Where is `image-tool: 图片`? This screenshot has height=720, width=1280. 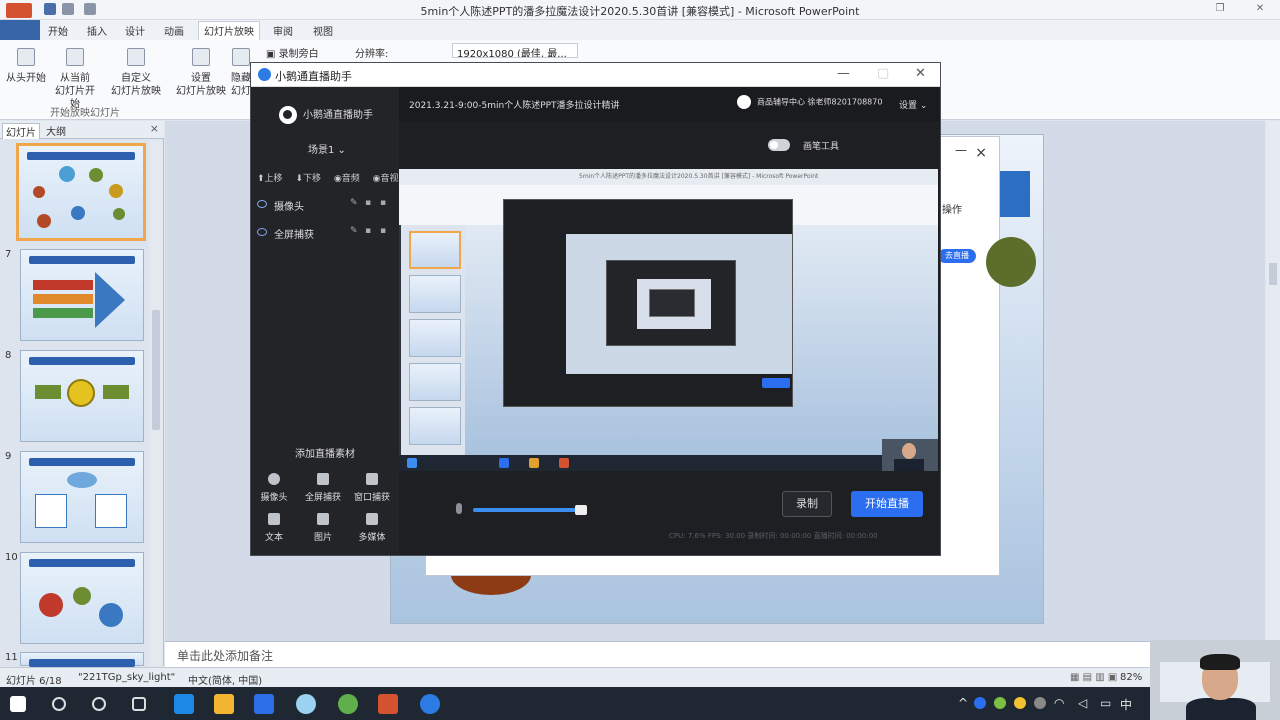 image-tool: 图片 is located at coordinates (323, 528).